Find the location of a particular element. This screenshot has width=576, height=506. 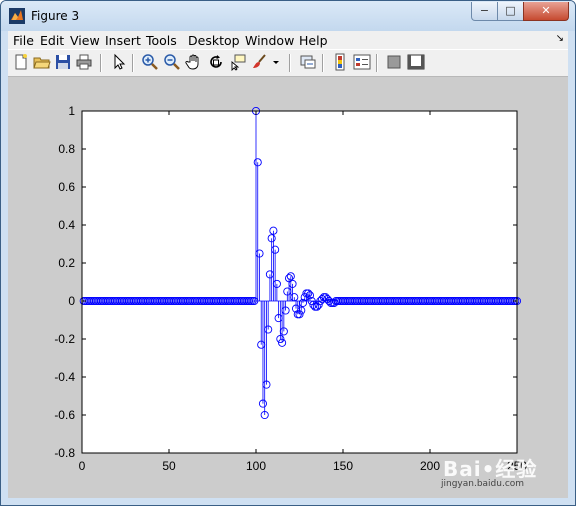

menu-edit: Edit is located at coordinates (52, 40).